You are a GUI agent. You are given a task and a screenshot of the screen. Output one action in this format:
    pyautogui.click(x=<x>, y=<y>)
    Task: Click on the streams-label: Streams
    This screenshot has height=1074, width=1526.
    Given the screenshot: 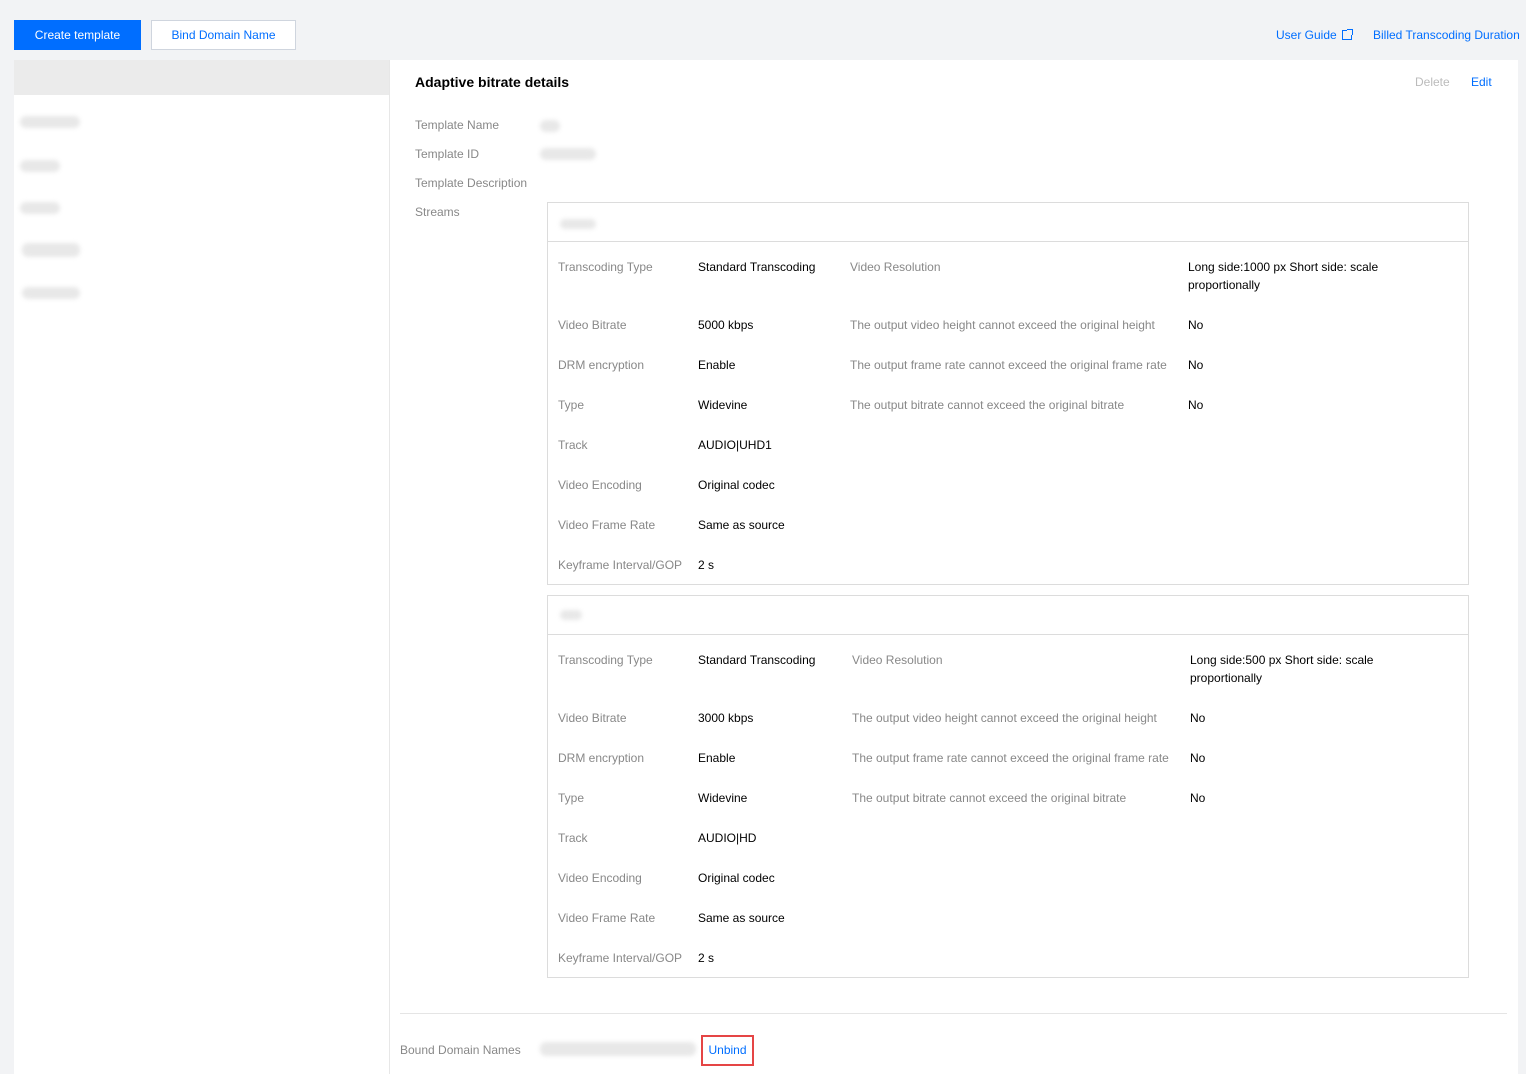 What is the action you would take?
    pyautogui.click(x=437, y=212)
    